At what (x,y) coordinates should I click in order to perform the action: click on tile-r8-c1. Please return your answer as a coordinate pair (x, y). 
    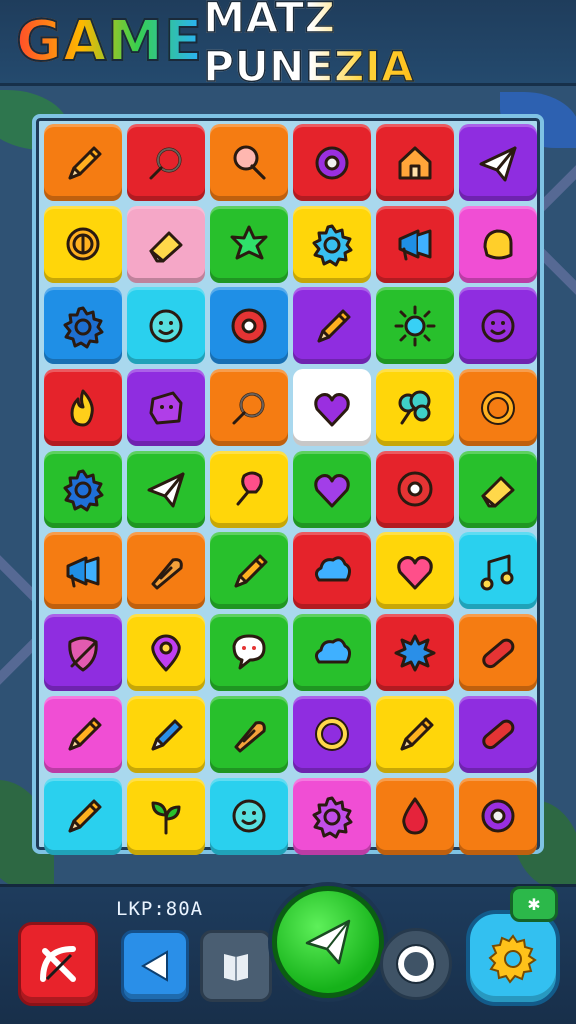
    Looking at the image, I should click on (83, 734).